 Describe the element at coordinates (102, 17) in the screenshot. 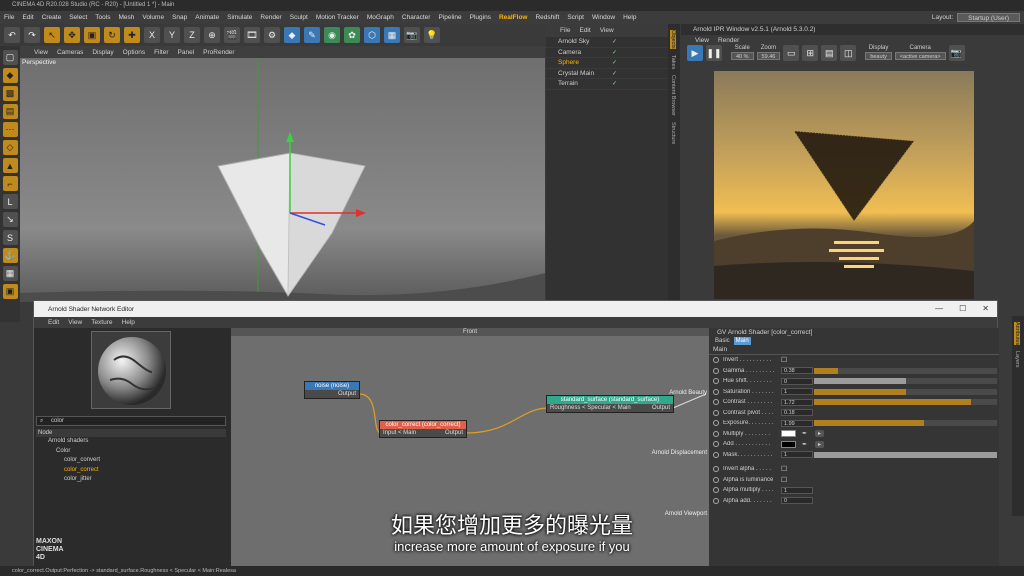

I see `menu-tools: Tools` at that location.